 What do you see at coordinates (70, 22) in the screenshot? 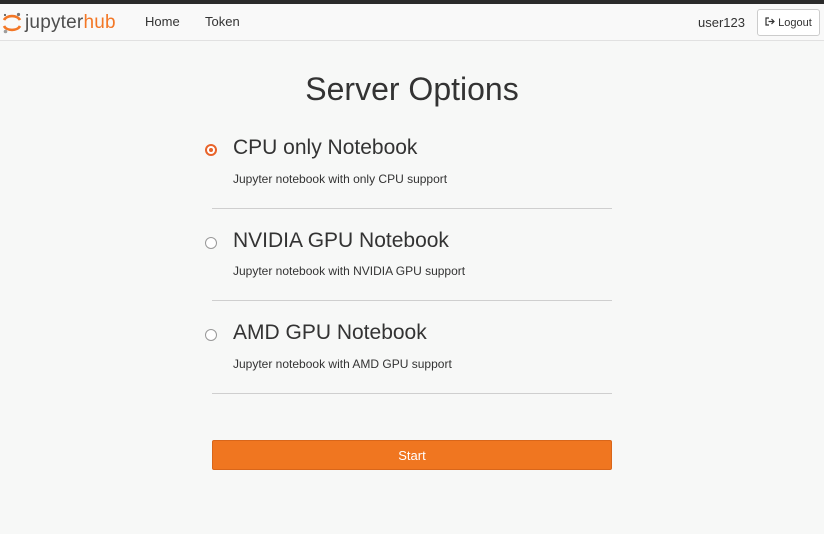
I see `logo-text: jupyterhub` at bounding box center [70, 22].